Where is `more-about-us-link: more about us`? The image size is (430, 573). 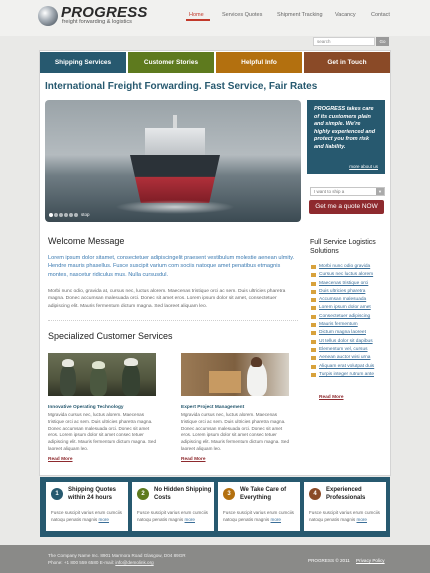 more-about-us-link: more about us is located at coordinates (363, 166).